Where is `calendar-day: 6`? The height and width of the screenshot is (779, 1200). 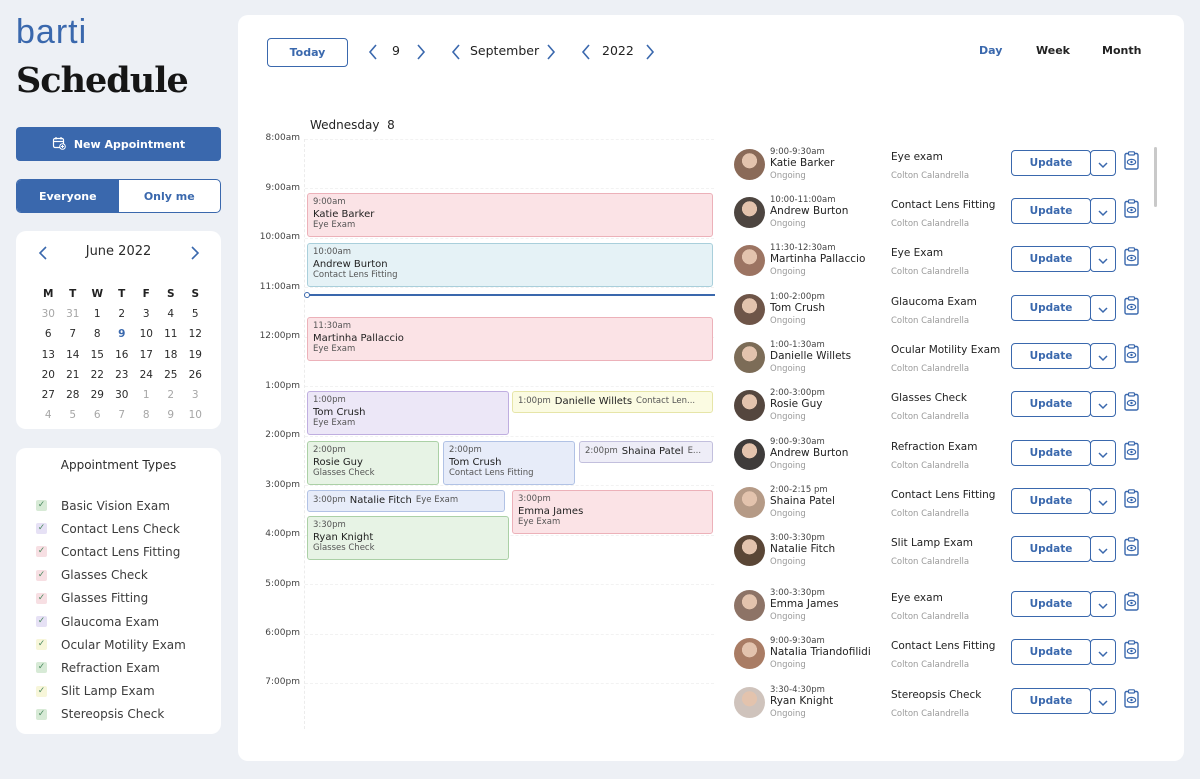
calendar-day: 6 is located at coordinates (97, 415).